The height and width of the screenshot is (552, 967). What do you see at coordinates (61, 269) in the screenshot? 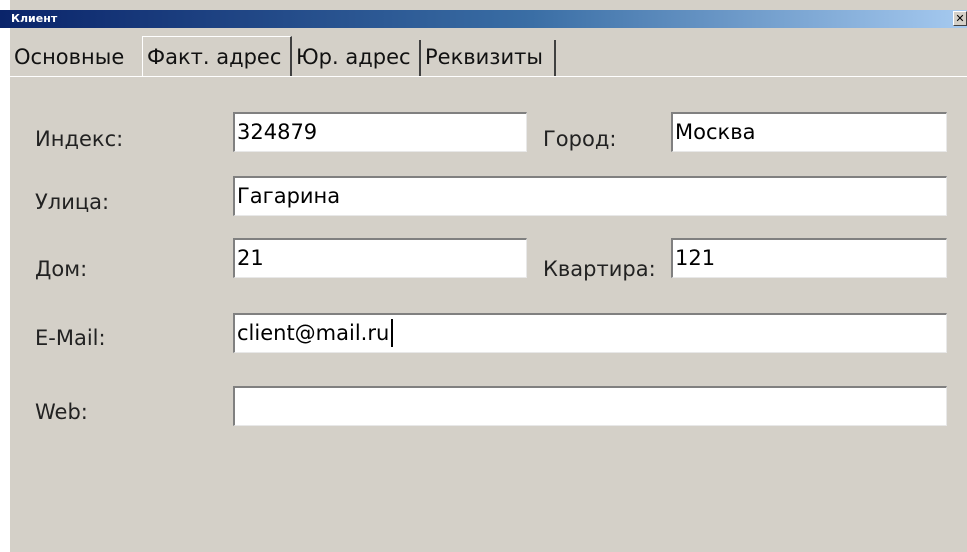
I see `house-label: Дом:` at bounding box center [61, 269].